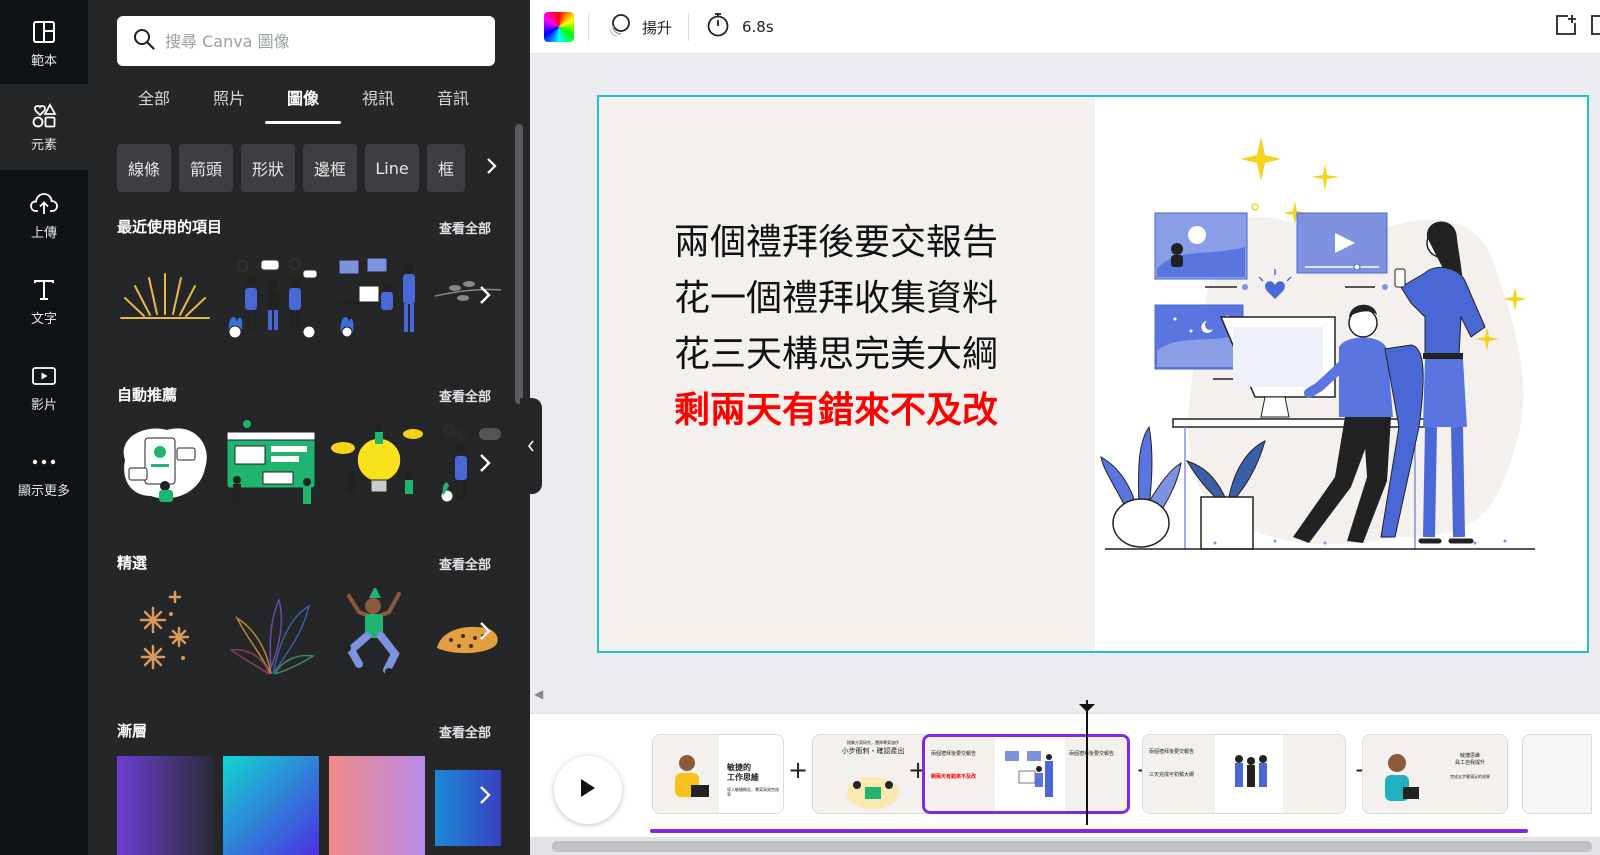 The image size is (1600, 855). What do you see at coordinates (43, 405) in the screenshot?
I see `rail-label: 影片` at bounding box center [43, 405].